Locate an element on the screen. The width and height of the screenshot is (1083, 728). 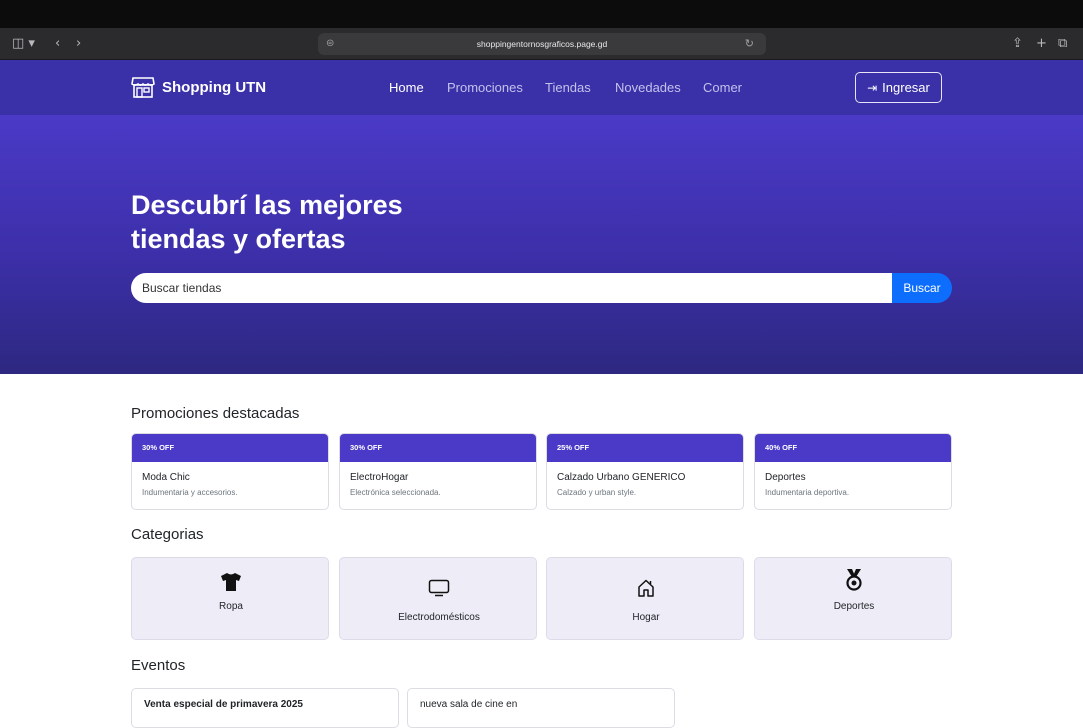
categories-title: Categorias is located at coordinates (167, 534).